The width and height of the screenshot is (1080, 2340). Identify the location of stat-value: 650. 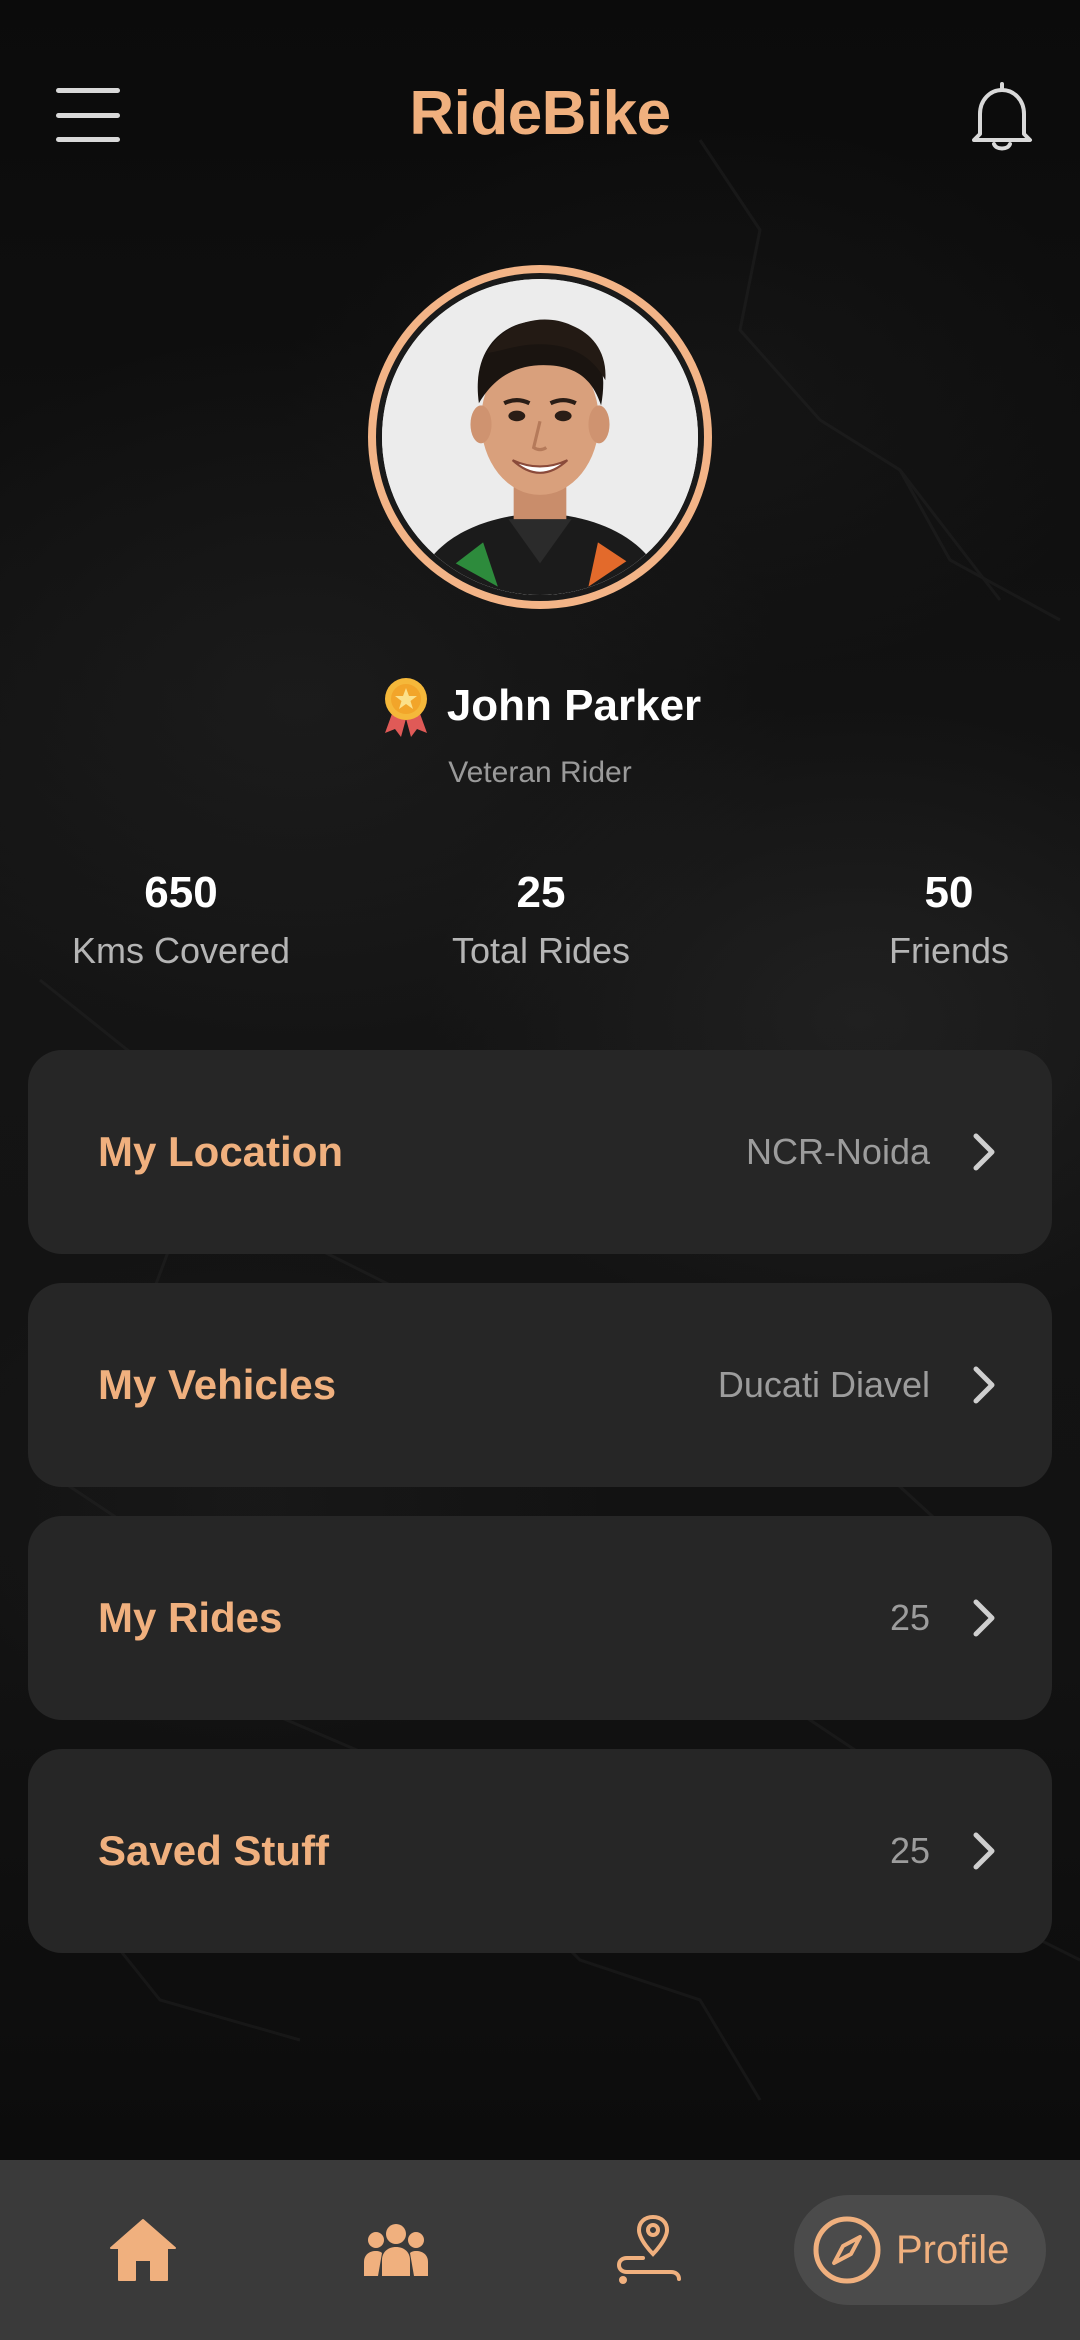
(181, 892).